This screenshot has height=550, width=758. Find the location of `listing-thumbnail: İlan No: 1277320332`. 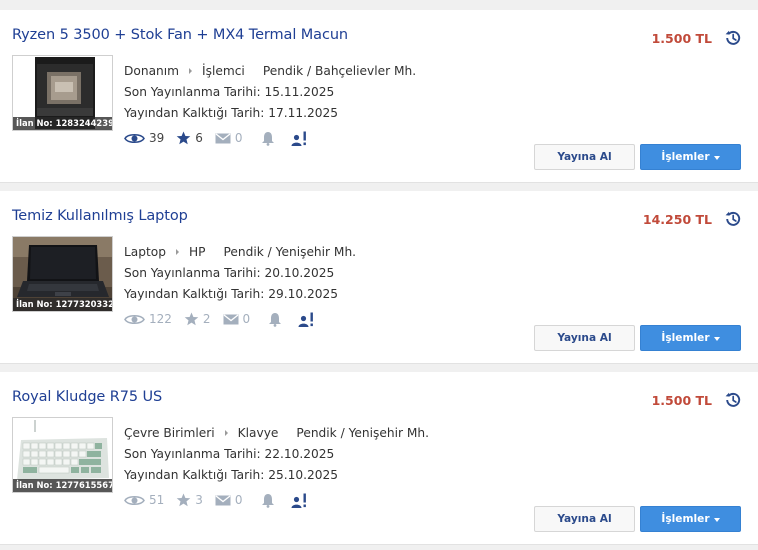

listing-thumbnail: İlan No: 1277320332 is located at coordinates (62, 274).